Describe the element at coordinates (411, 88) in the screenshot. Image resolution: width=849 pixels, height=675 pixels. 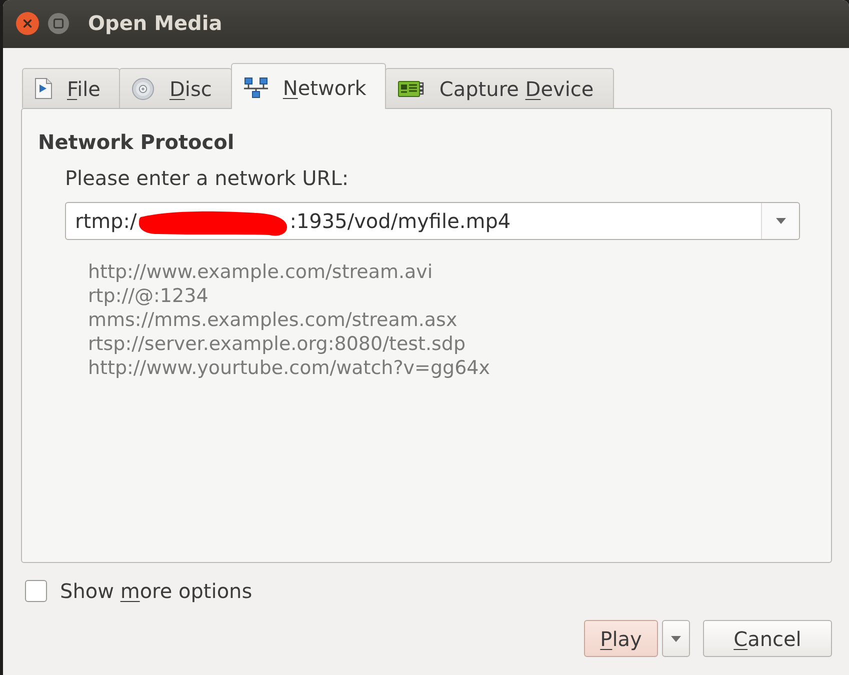
I see `capture-card-icon` at that location.